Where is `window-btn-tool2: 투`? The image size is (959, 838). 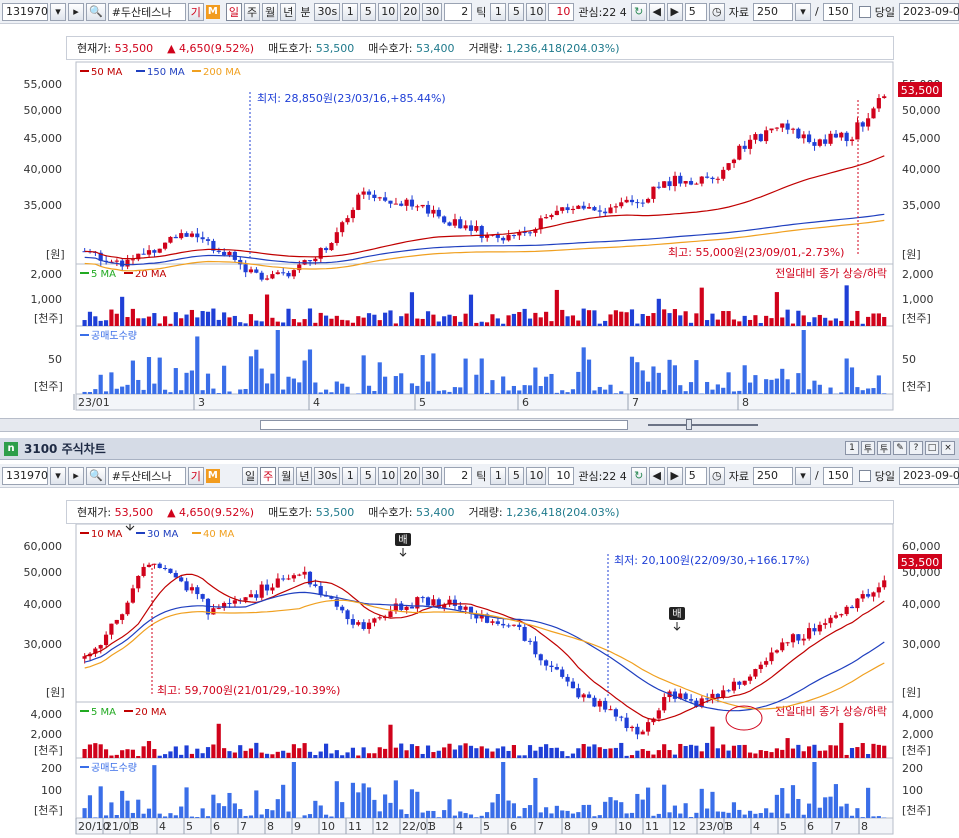
window-btn-tool2: 투 is located at coordinates (884, 448).